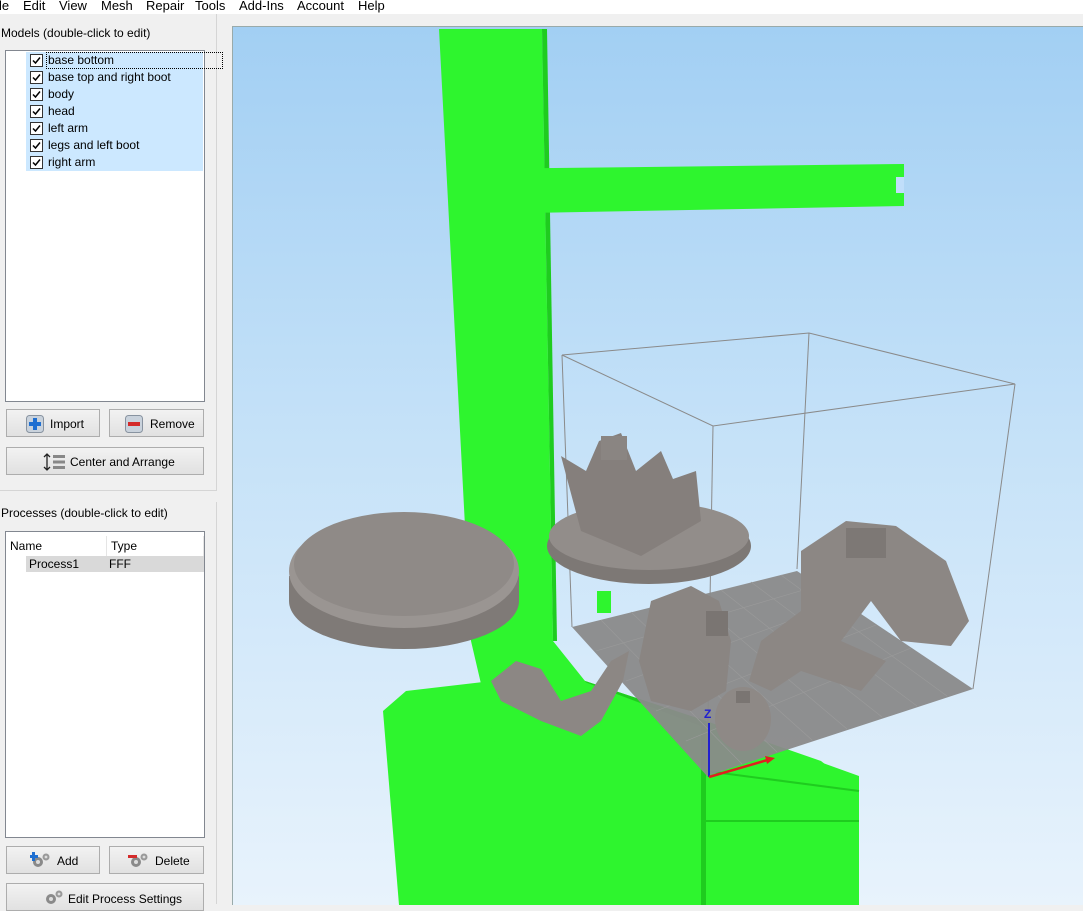  What do you see at coordinates (743, 719) in the screenshot?
I see `model-head` at bounding box center [743, 719].